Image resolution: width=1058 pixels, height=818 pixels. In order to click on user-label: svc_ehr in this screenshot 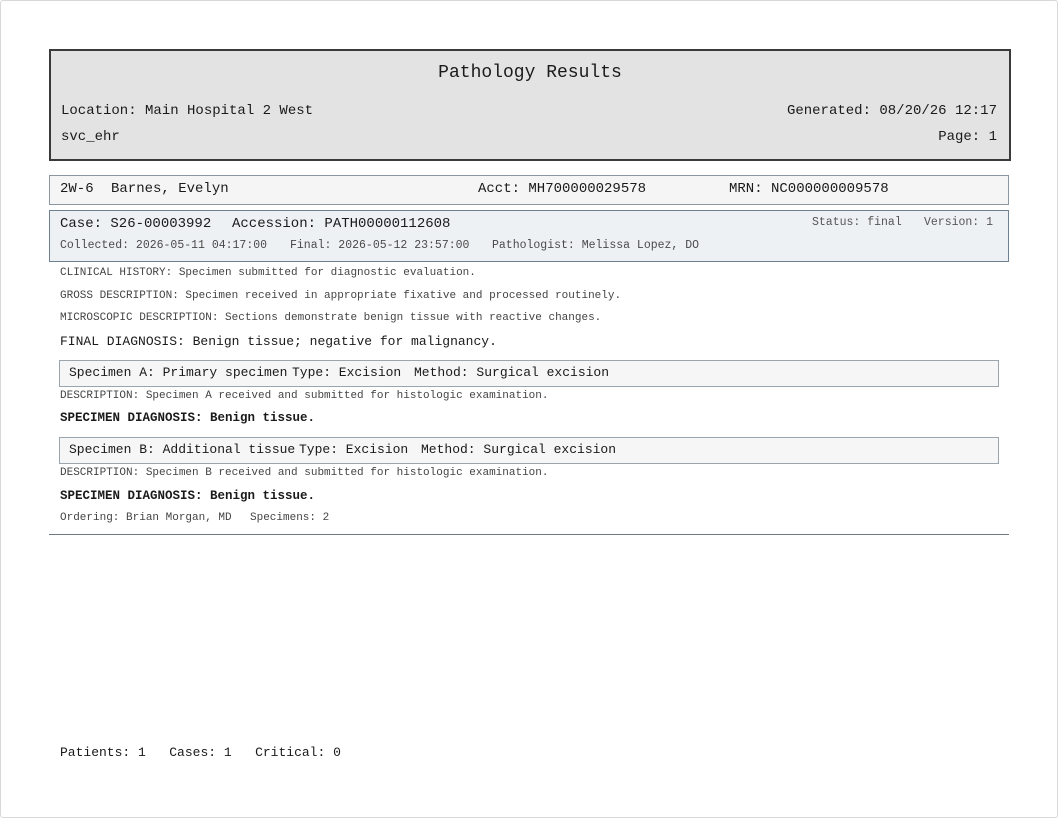, I will do `click(90, 137)`.